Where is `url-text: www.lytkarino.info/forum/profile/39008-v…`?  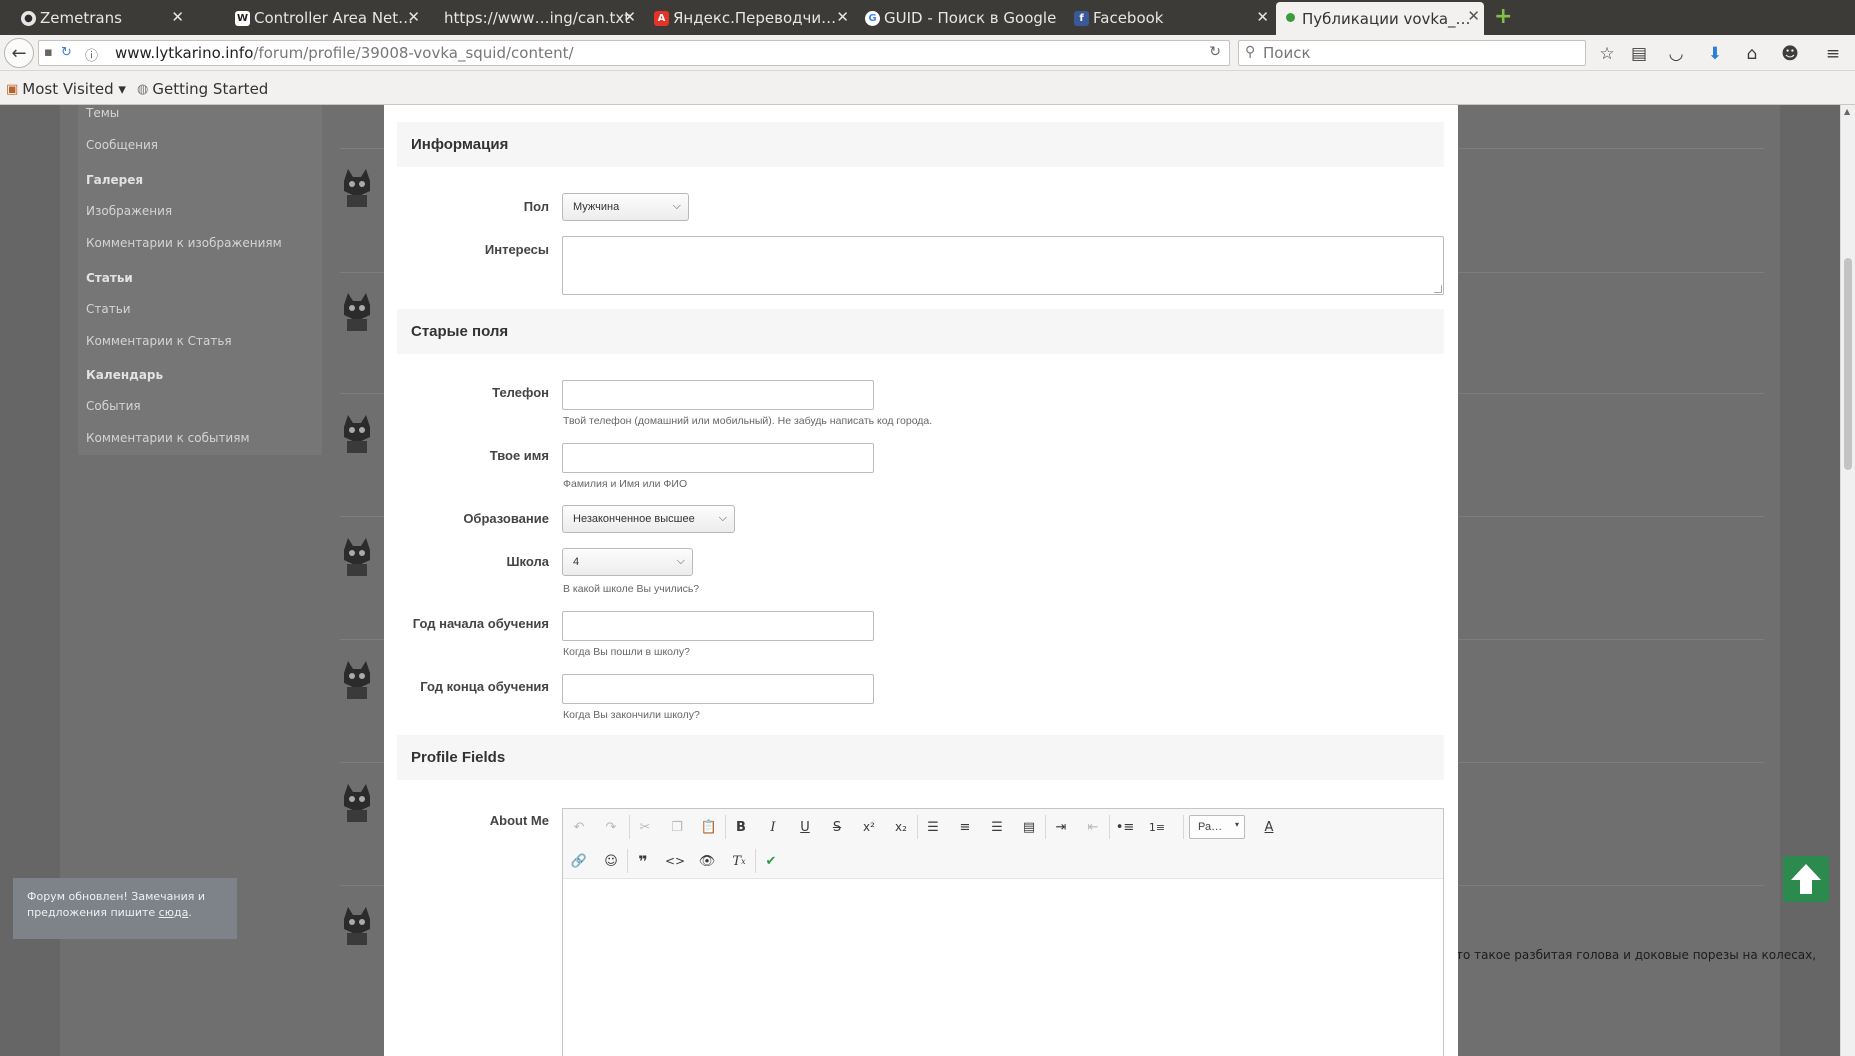 url-text: www.lytkarino.info/forum/profile/39008-v… is located at coordinates (344, 53).